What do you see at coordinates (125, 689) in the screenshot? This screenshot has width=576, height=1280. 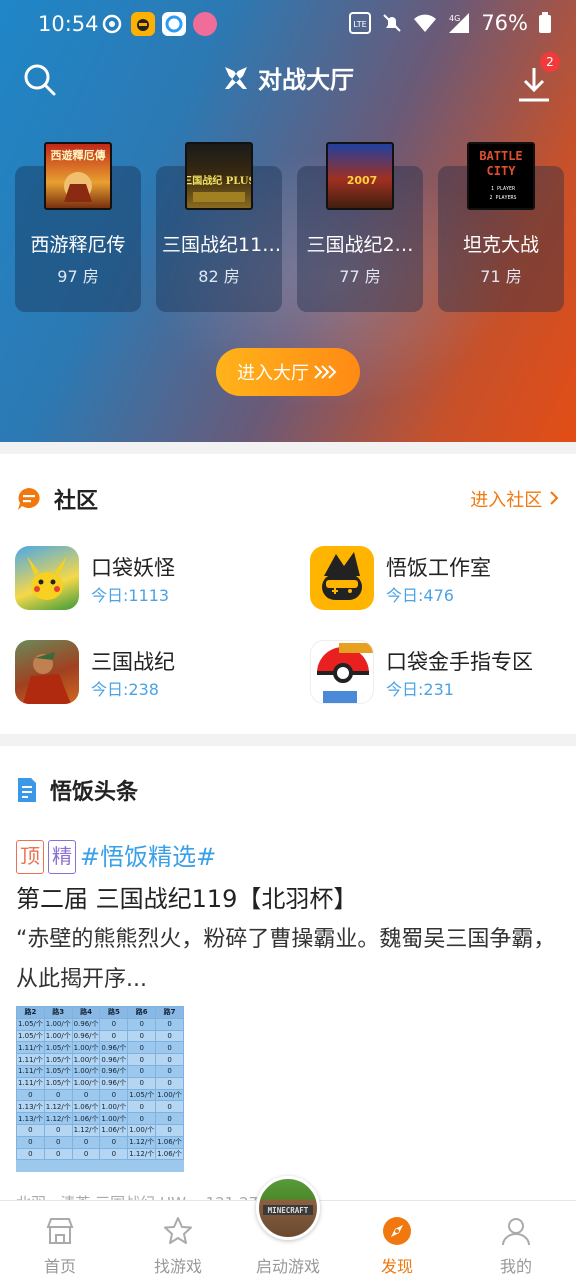 I see `forum-today-count: 今日:238` at bounding box center [125, 689].